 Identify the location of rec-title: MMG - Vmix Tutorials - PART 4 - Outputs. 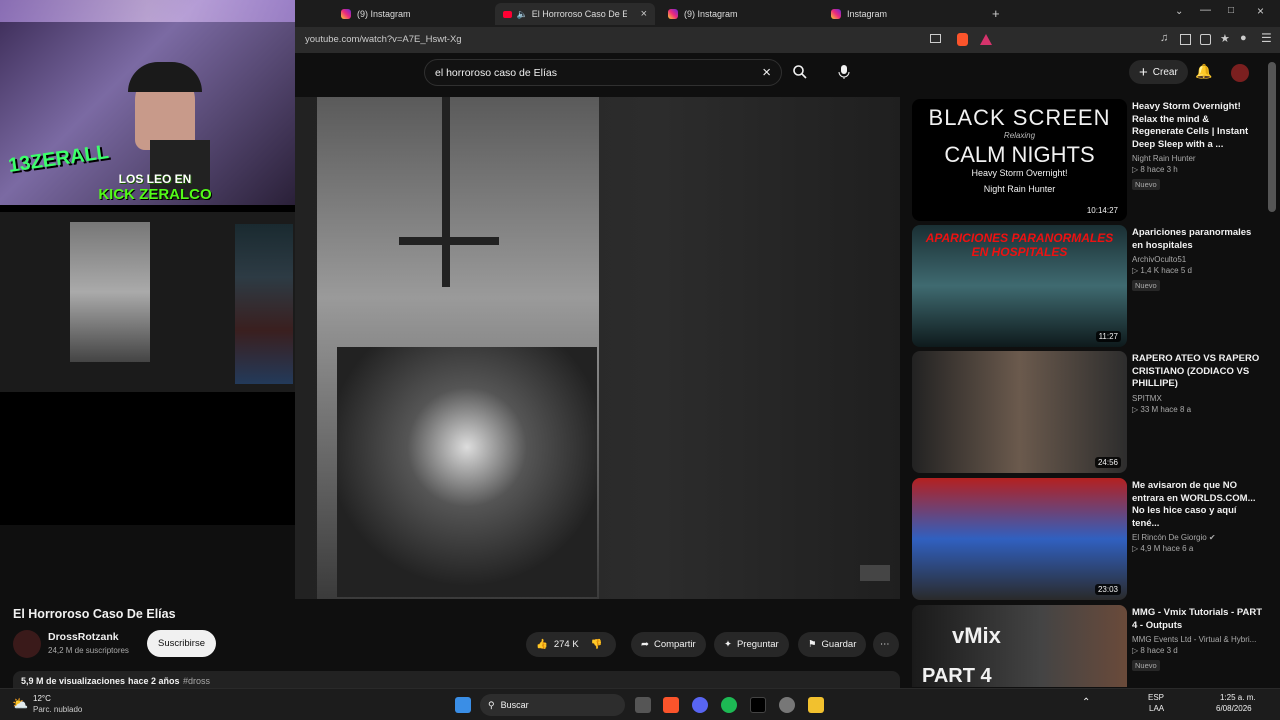
(1197, 619).